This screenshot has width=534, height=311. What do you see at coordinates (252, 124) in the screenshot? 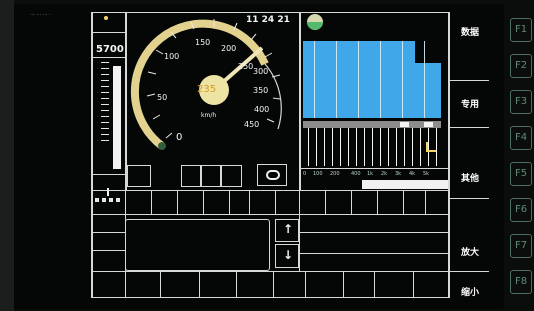
I see `speed-label-450: 450` at bounding box center [252, 124].